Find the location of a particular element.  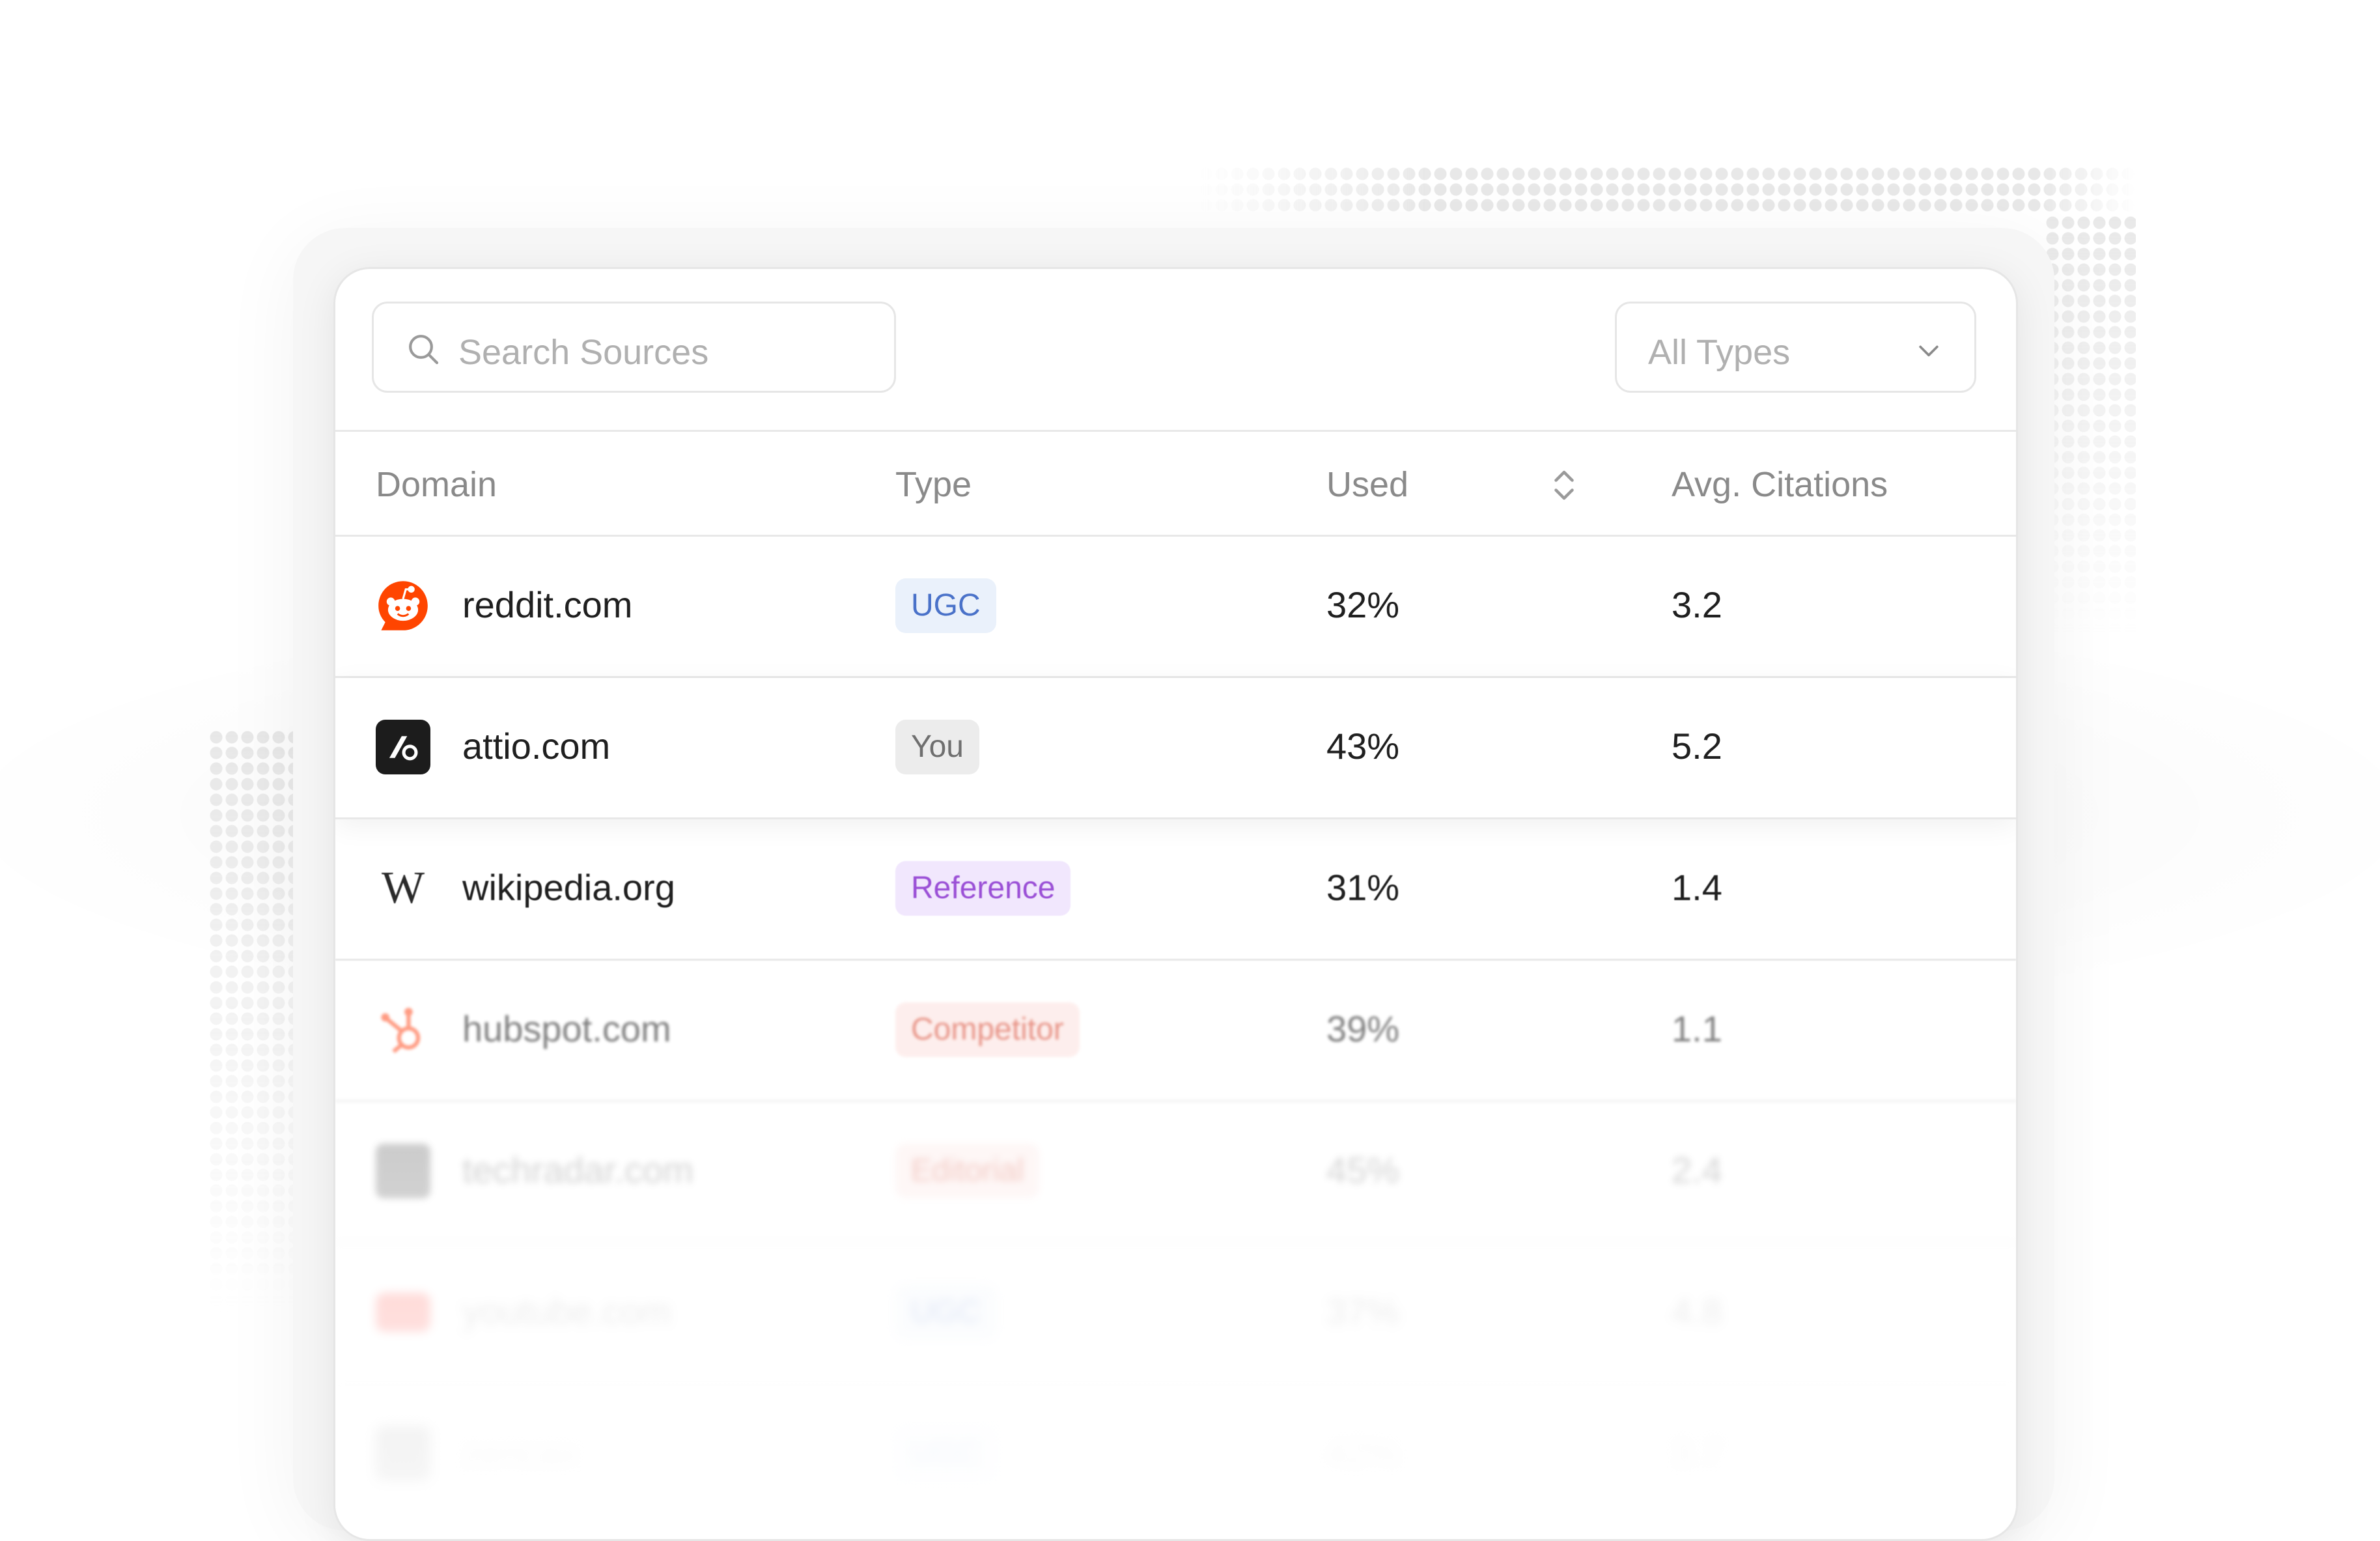

used-value: 39% is located at coordinates (1363, 1028).